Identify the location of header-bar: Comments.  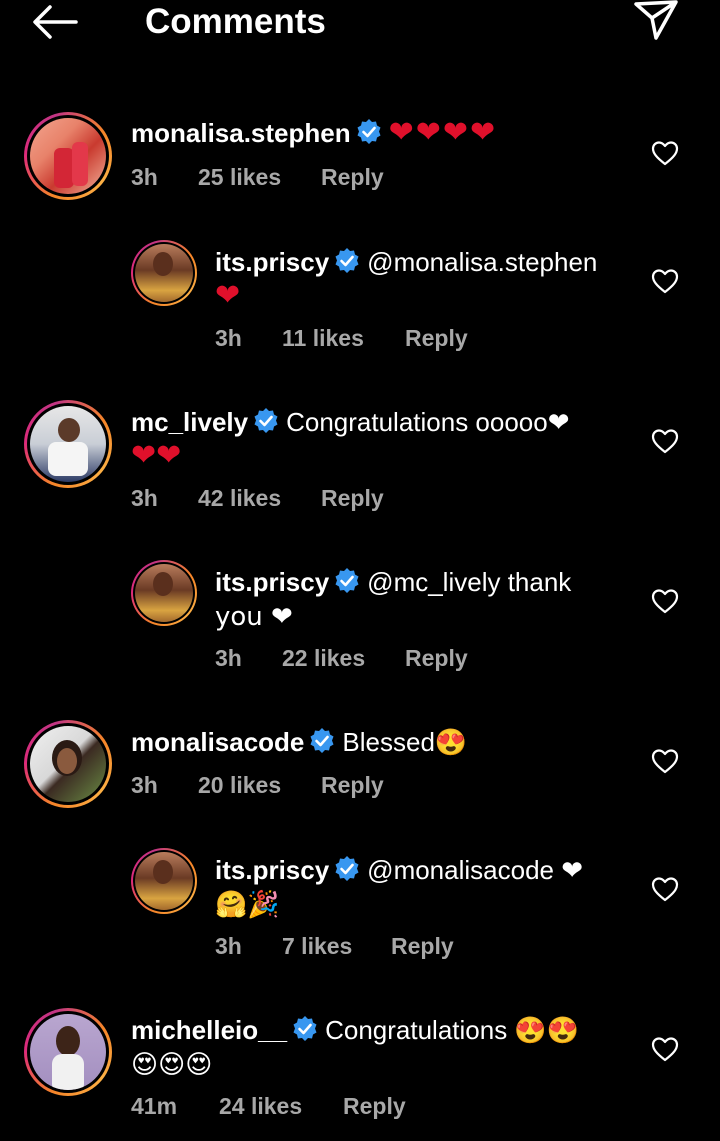
(360, 23).